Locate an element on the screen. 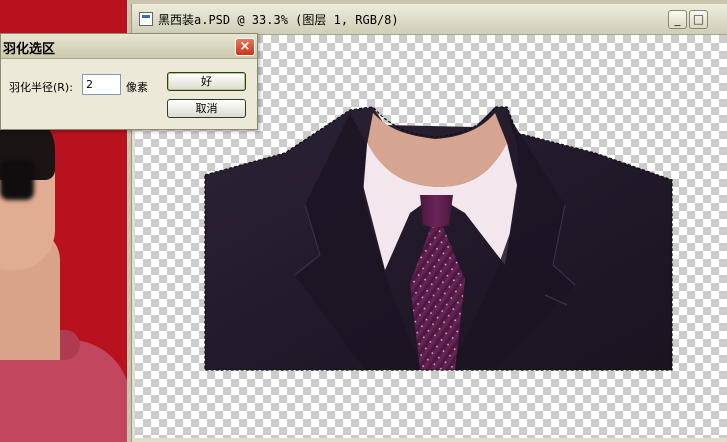  document-titlebar: 黑西装a.PSD @ 33.3% (图层 1, RGB/8) _ □ is located at coordinates (429, 19).